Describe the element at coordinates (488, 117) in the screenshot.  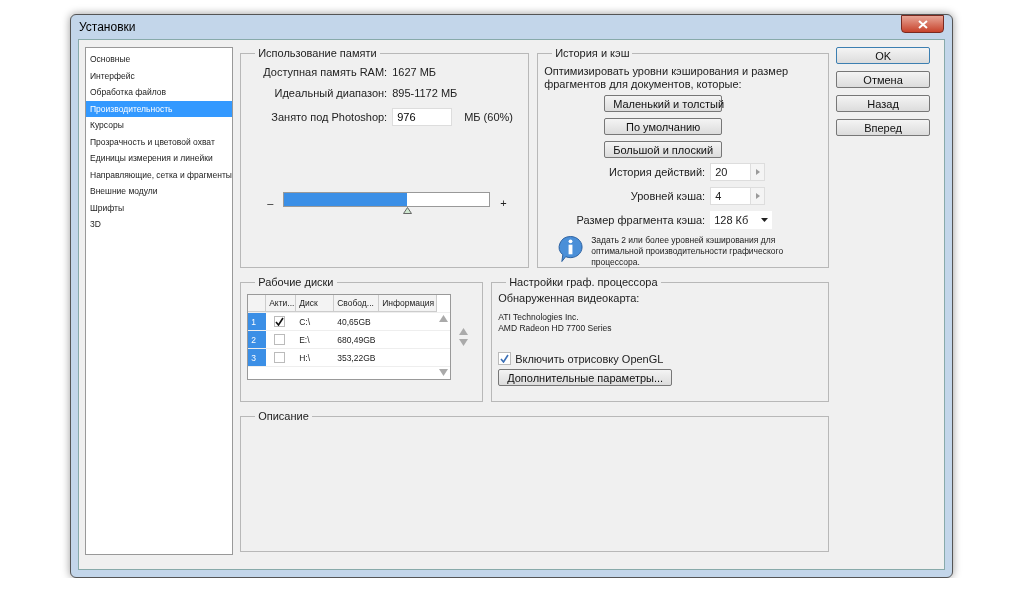
I see `unit-label: МБ (60%)` at that location.